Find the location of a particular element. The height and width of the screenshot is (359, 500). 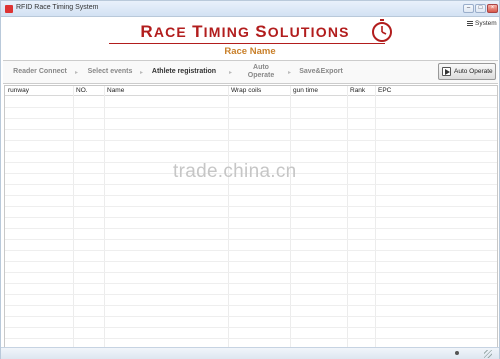

nav-step-select-events: Select events is located at coordinates (110, 72).